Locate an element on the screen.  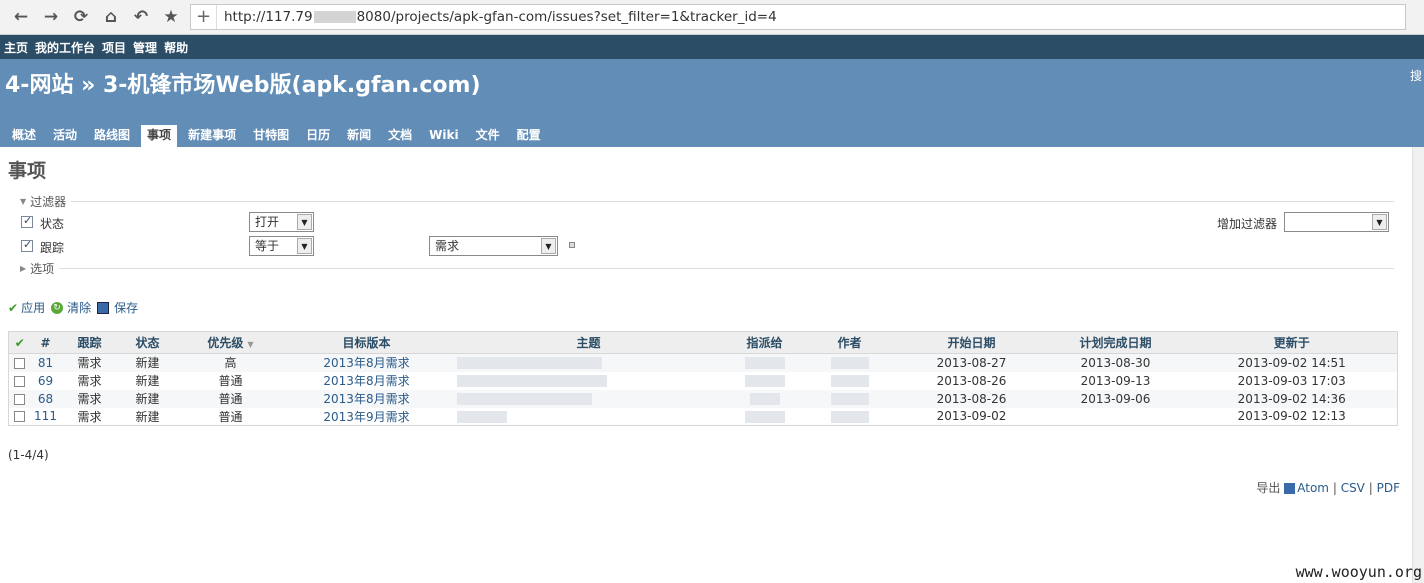
forward-icon: → is located at coordinates (51, 17).